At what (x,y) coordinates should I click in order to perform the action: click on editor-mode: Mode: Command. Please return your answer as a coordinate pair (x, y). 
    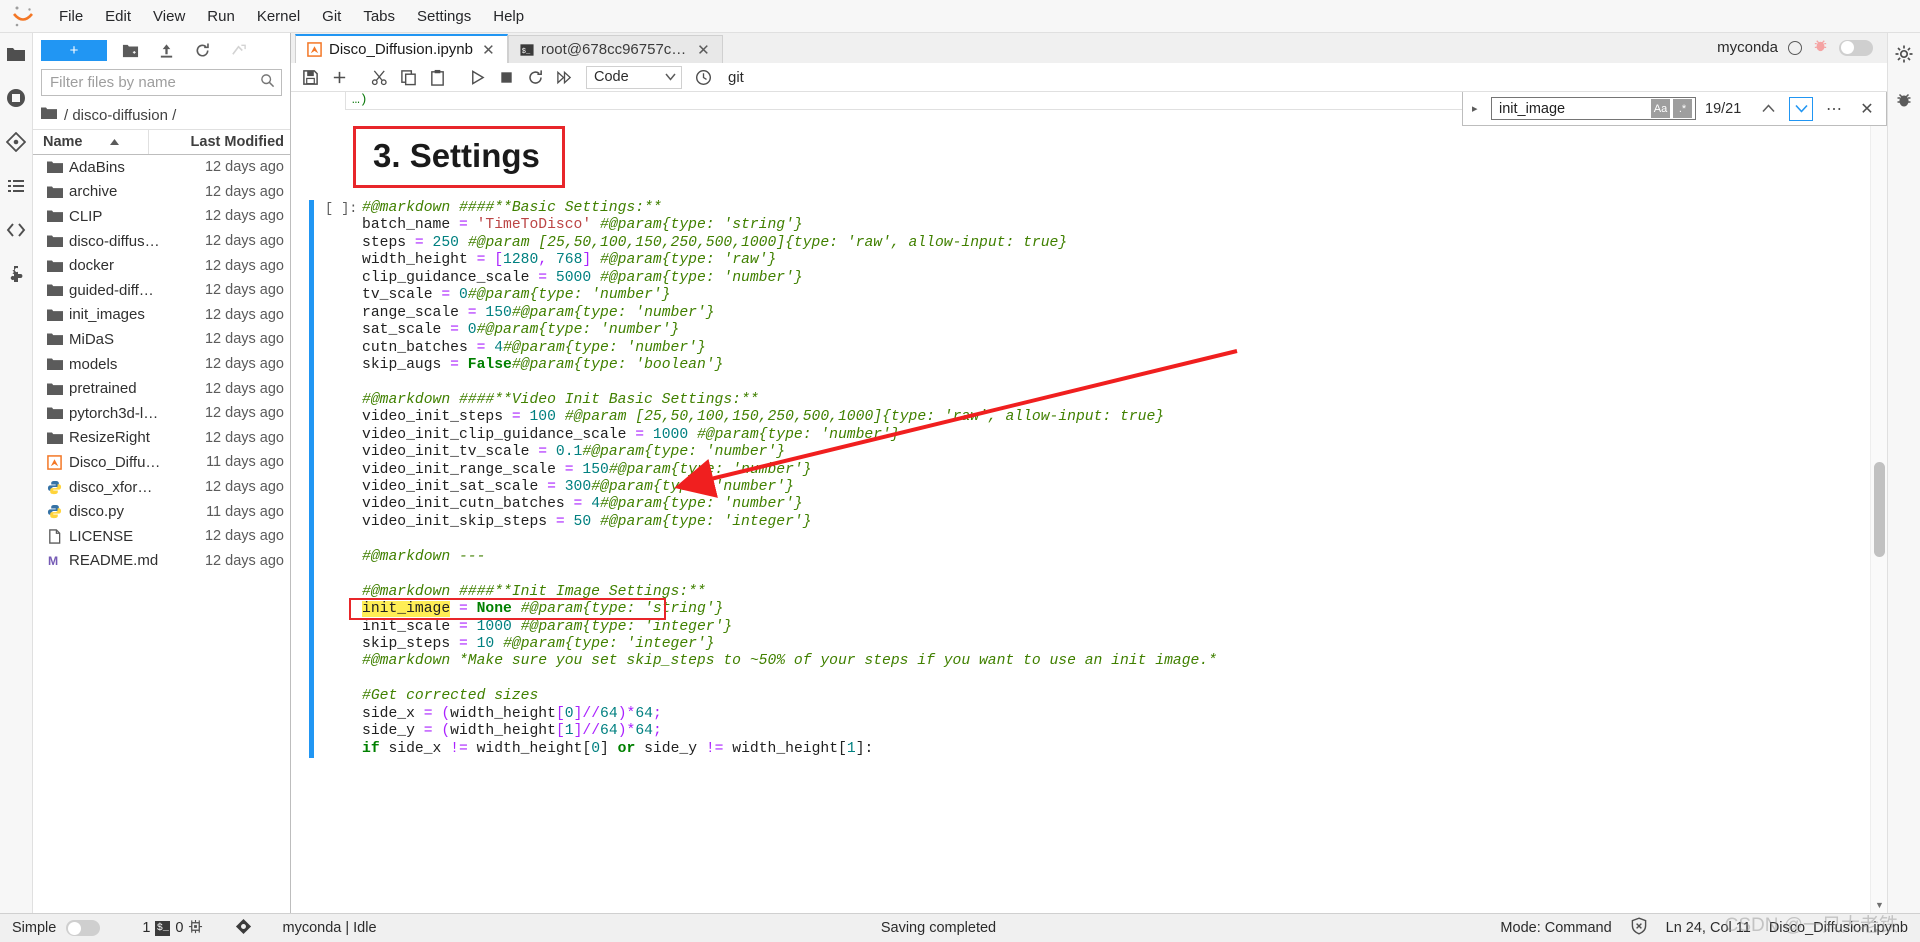
    Looking at the image, I should click on (1555, 928).